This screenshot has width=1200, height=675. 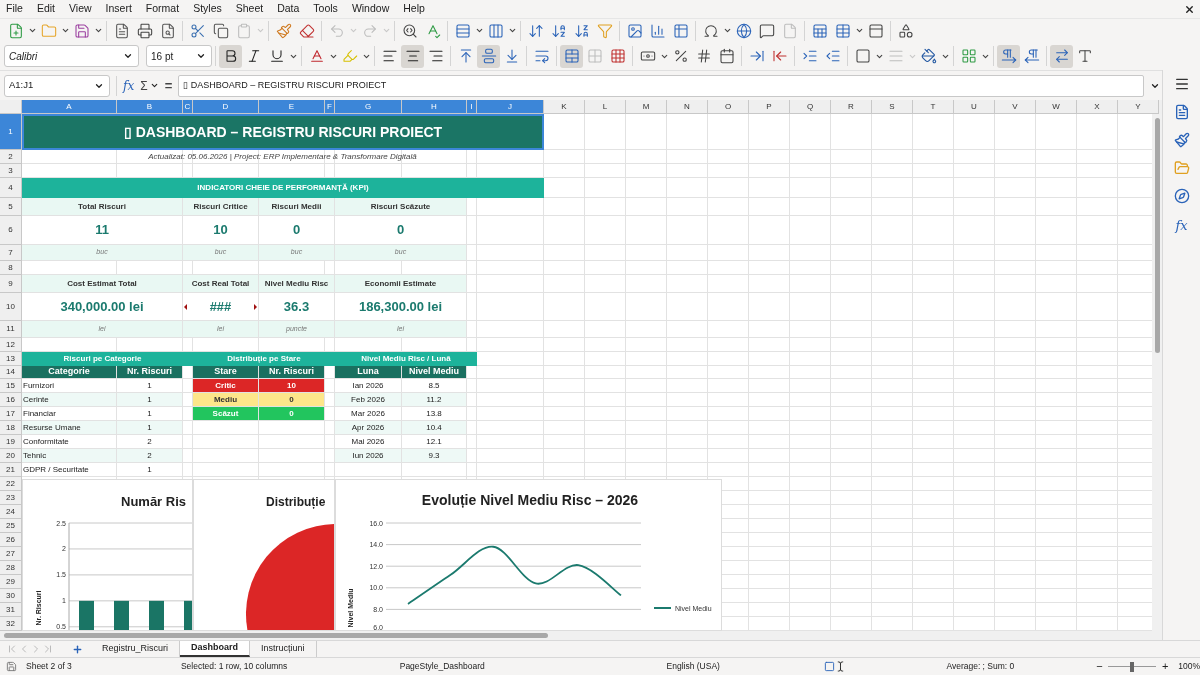 I want to click on menu-item: Data, so click(x=288, y=9).